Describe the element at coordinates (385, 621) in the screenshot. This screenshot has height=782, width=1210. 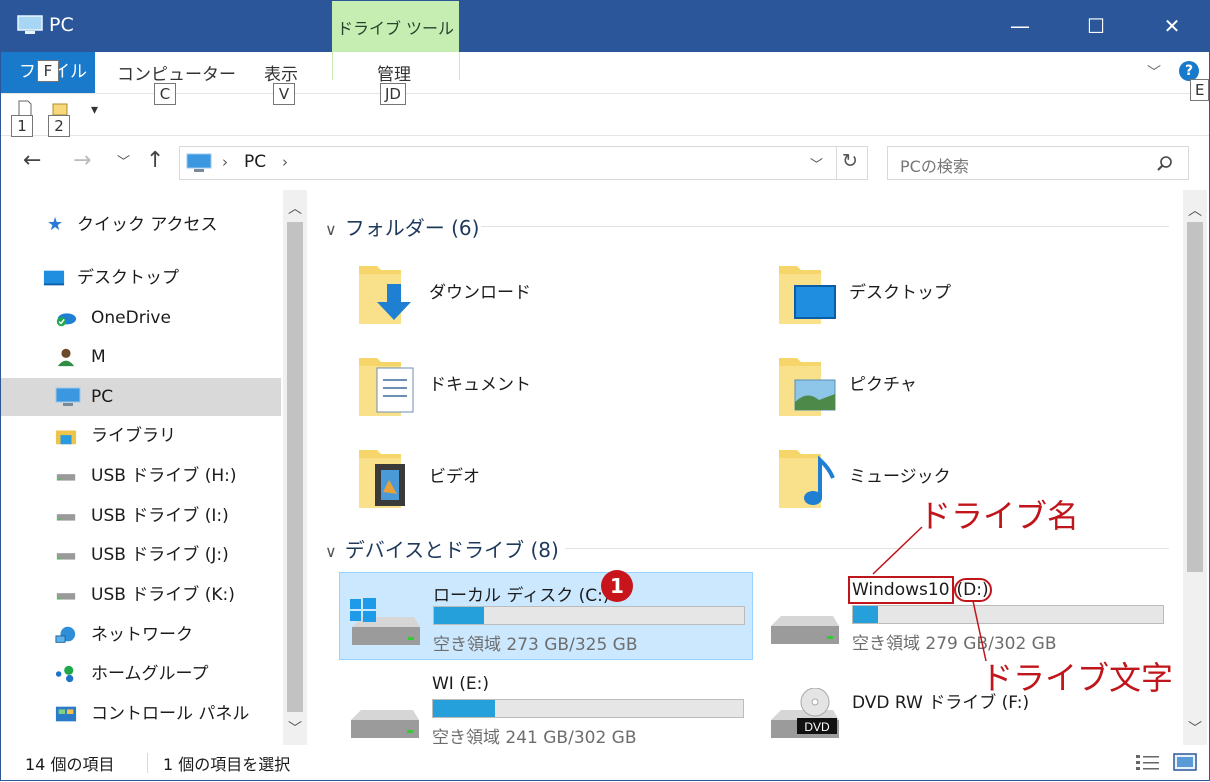
I see `windows-drive-icon` at that location.